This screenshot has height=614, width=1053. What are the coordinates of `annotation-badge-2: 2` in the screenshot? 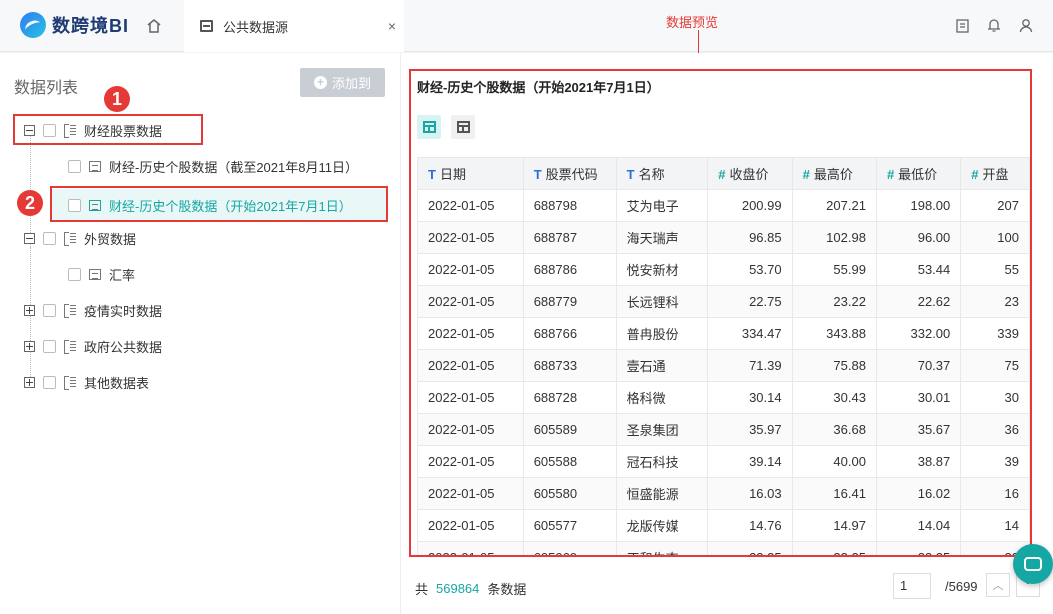 It's located at (30, 203).